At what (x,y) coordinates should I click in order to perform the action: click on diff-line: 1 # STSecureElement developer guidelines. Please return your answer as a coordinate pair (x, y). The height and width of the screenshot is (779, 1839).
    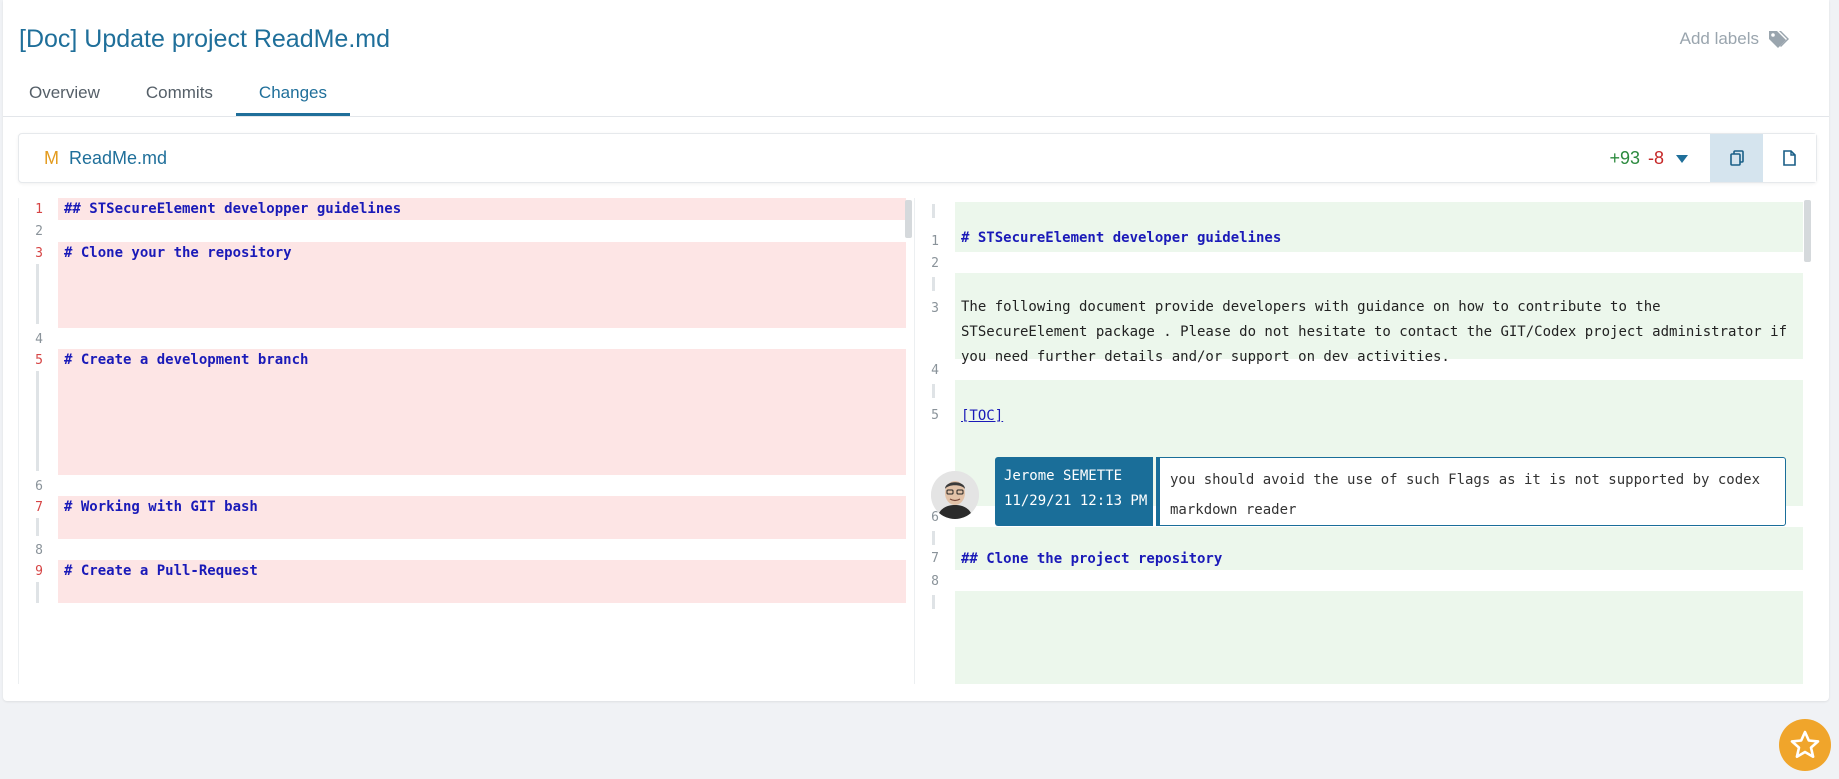
    Looking at the image, I should click on (1364, 227).